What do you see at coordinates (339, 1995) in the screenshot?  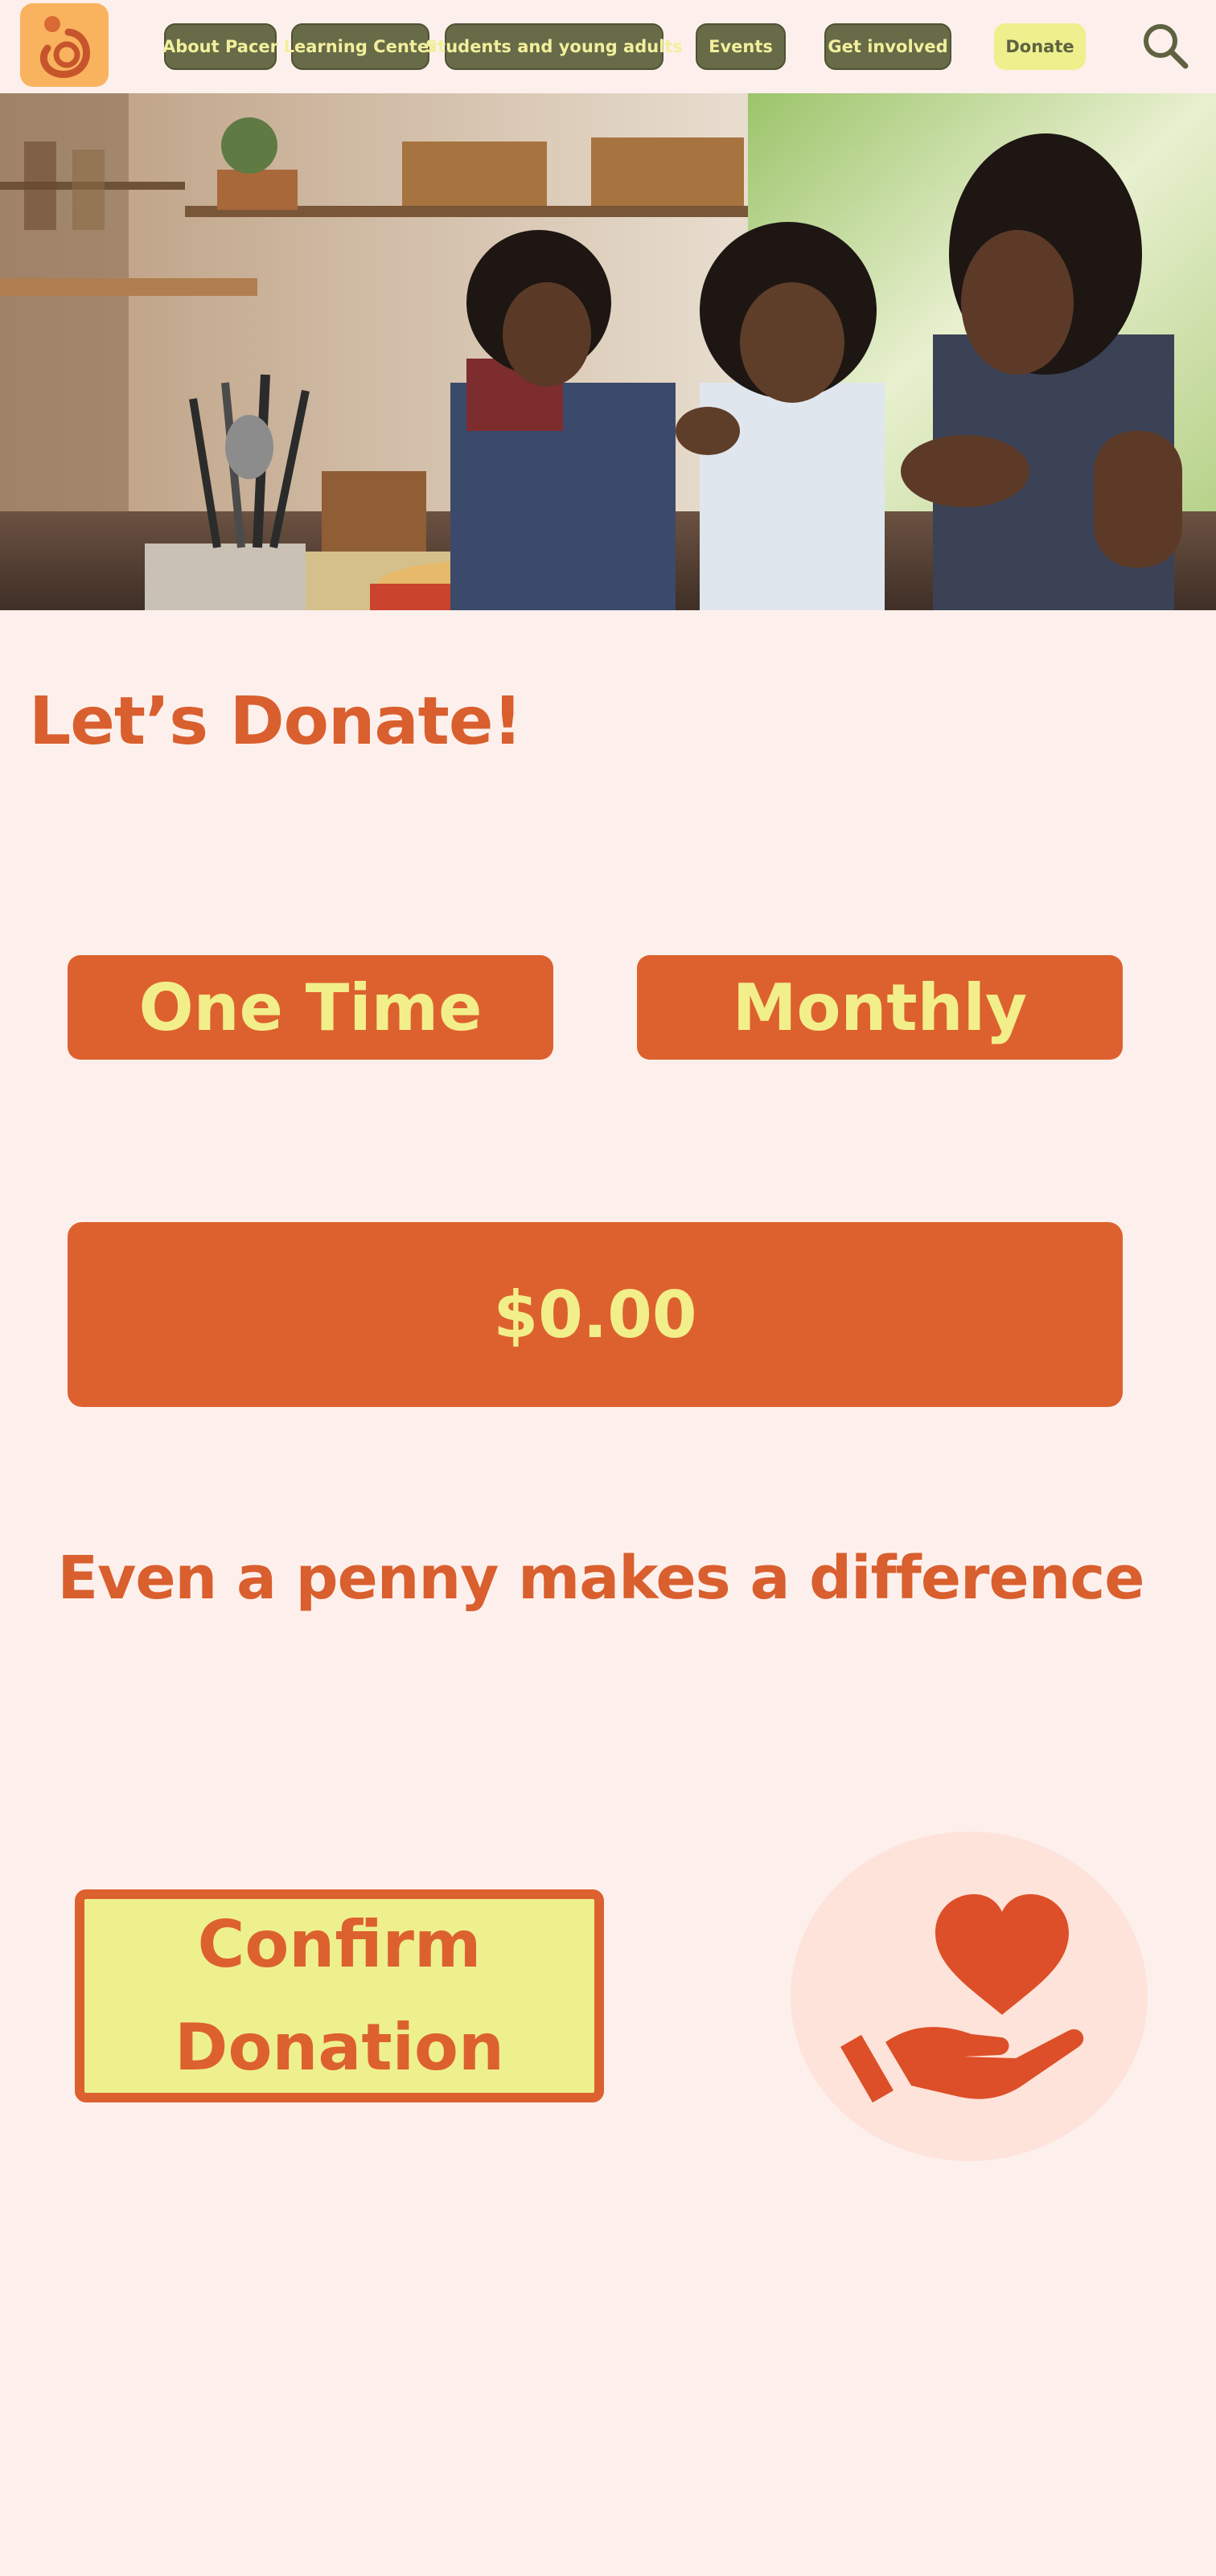 I see `confirm-donation-button: Confirm Donation` at bounding box center [339, 1995].